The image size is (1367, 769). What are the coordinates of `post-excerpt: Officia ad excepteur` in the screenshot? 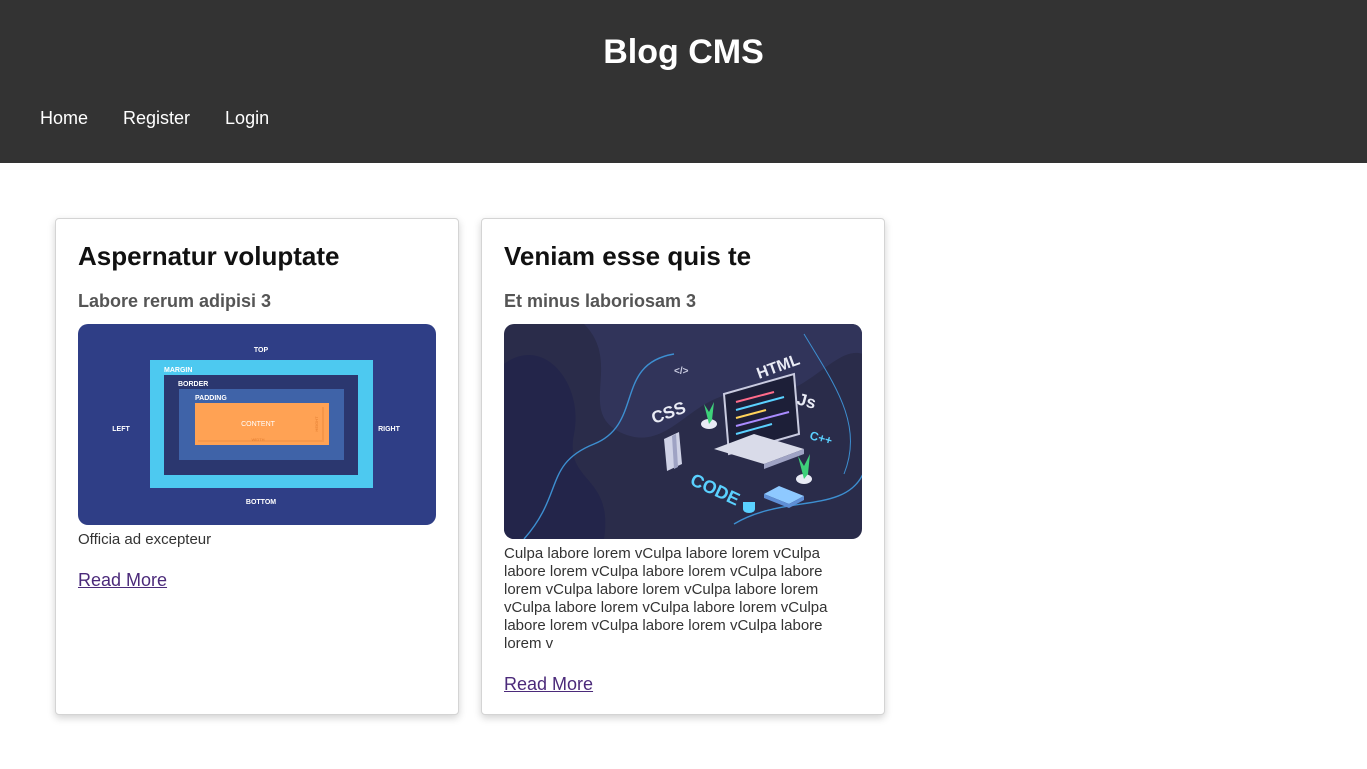 It's located at (145, 539).